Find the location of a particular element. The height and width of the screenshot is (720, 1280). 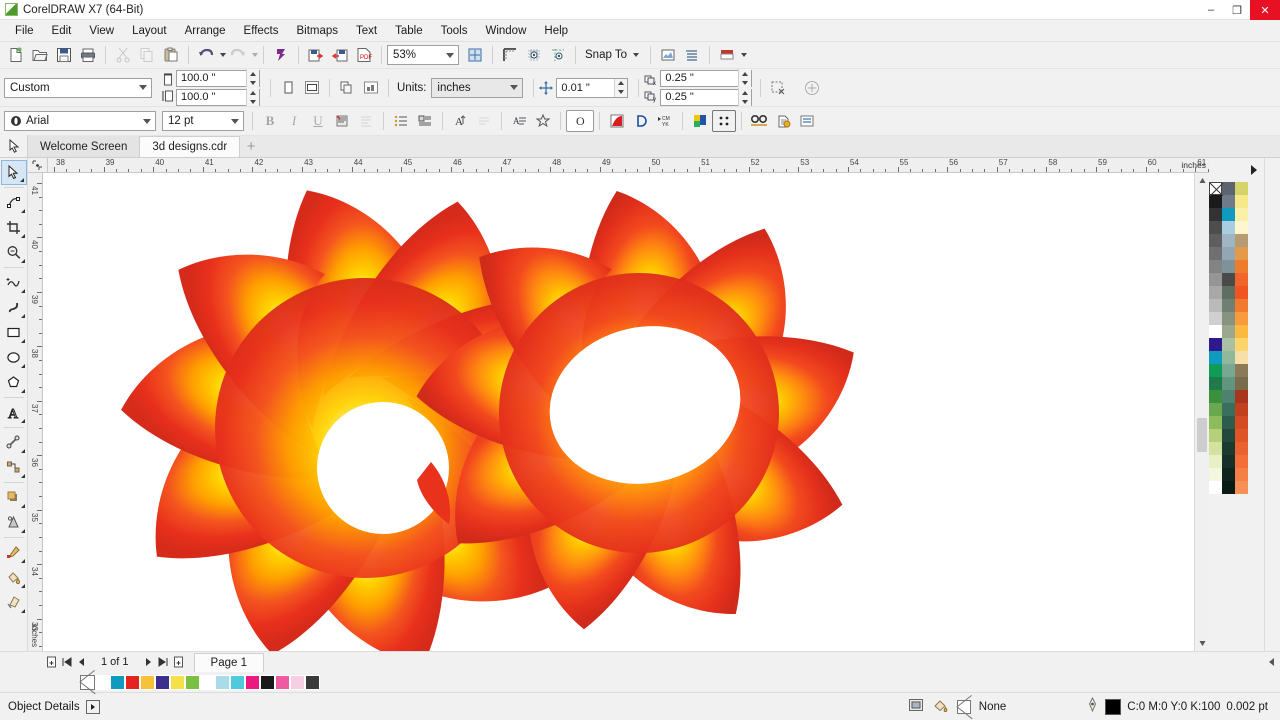

menu-tools: Tools is located at coordinates (454, 31).